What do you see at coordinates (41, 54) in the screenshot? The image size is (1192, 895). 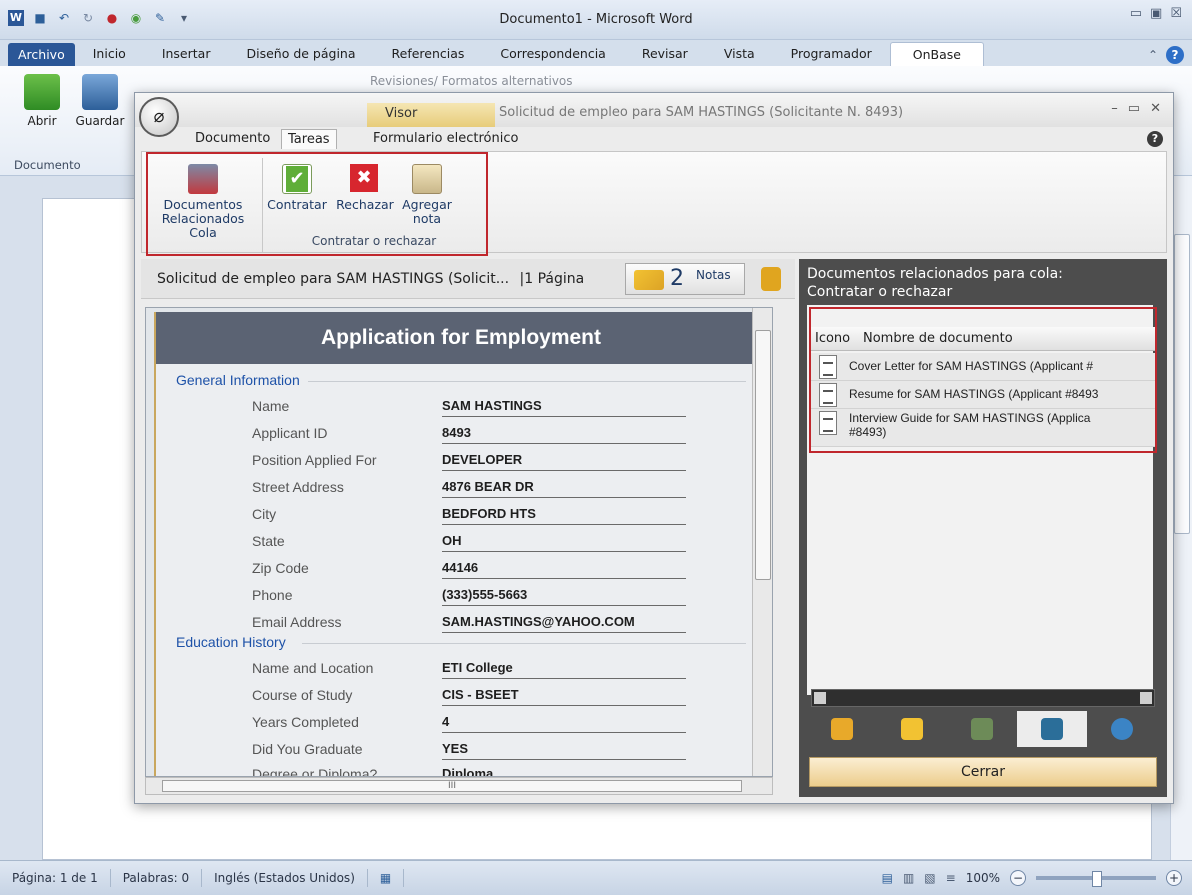 I see `tab-archivo: Archivo` at bounding box center [41, 54].